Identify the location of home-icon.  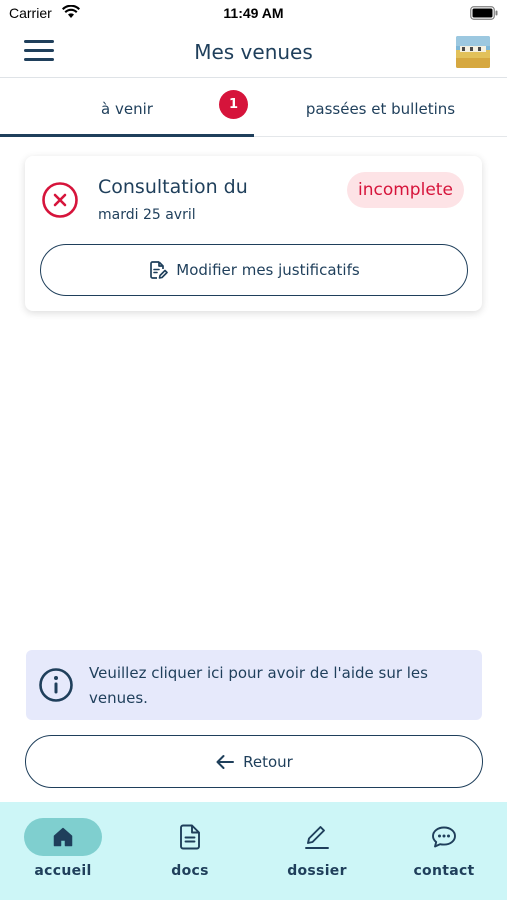
(63, 837).